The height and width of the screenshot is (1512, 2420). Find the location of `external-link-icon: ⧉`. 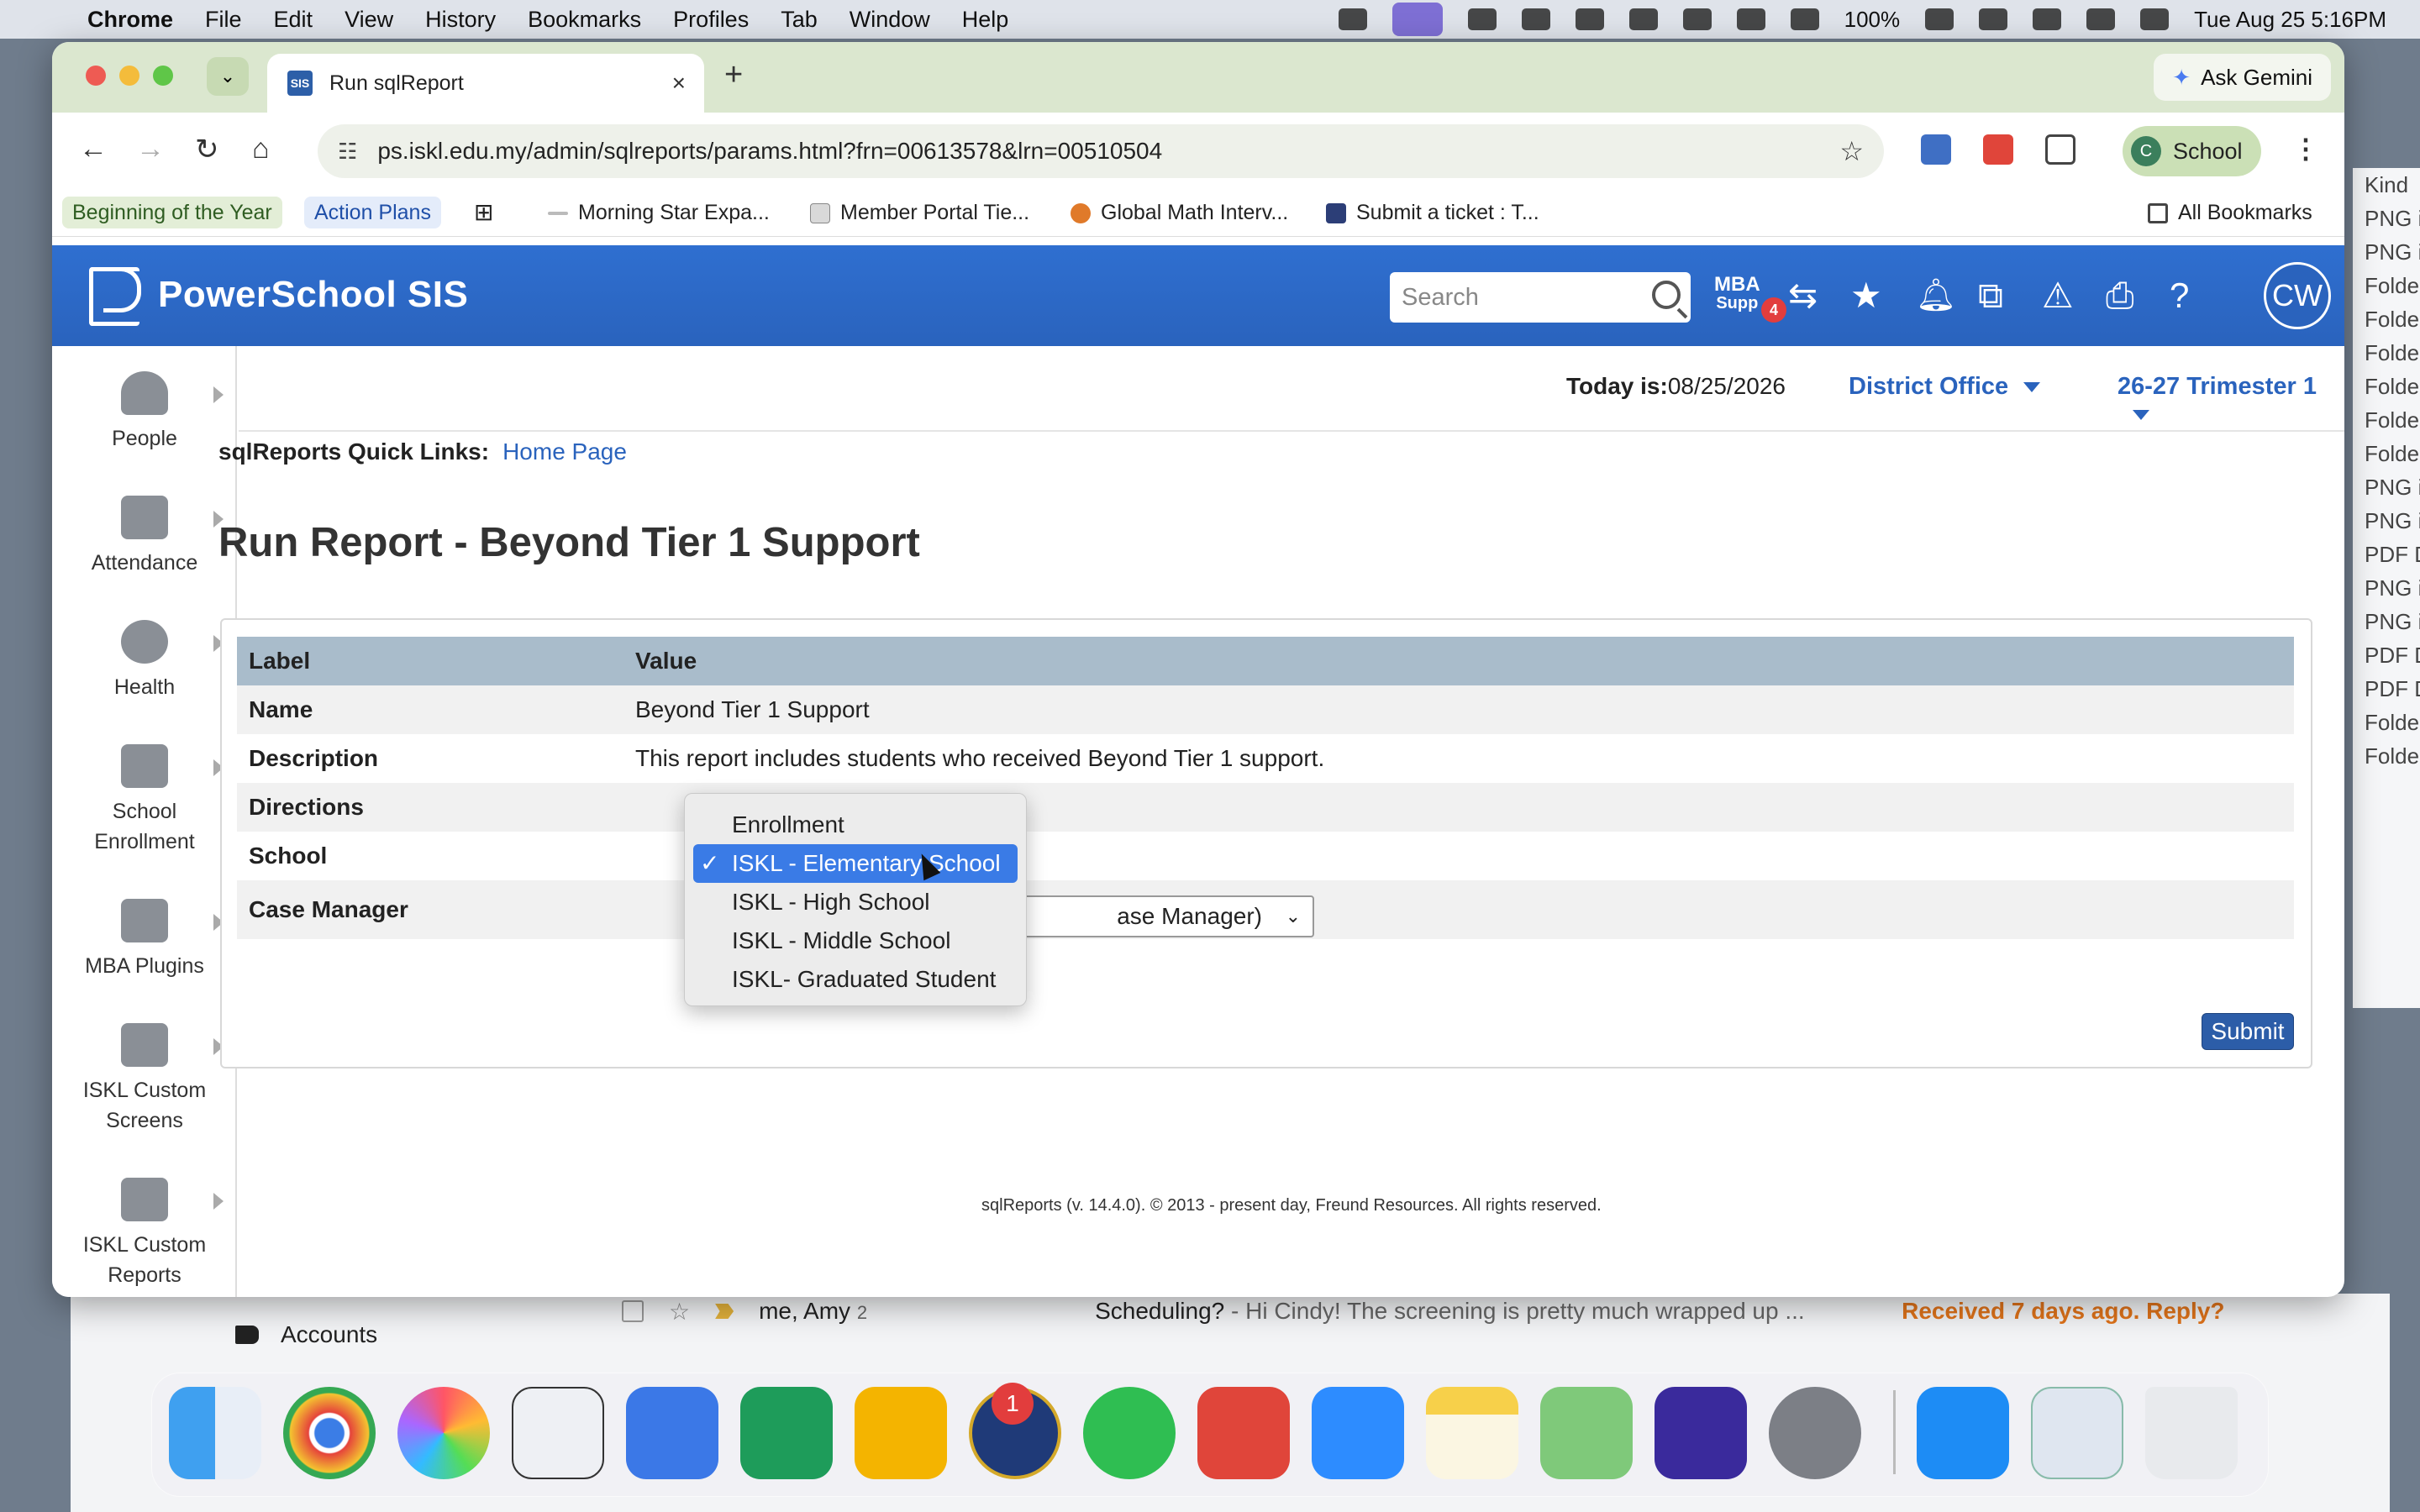

external-link-icon: ⧉ is located at coordinates (1990, 296).